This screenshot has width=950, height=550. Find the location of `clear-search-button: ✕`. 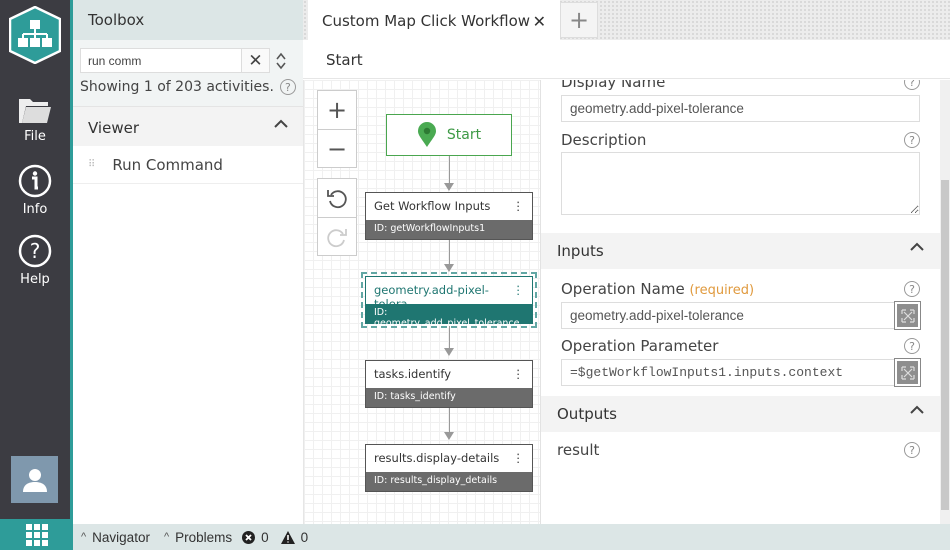

clear-search-button: ✕ is located at coordinates (256, 60).